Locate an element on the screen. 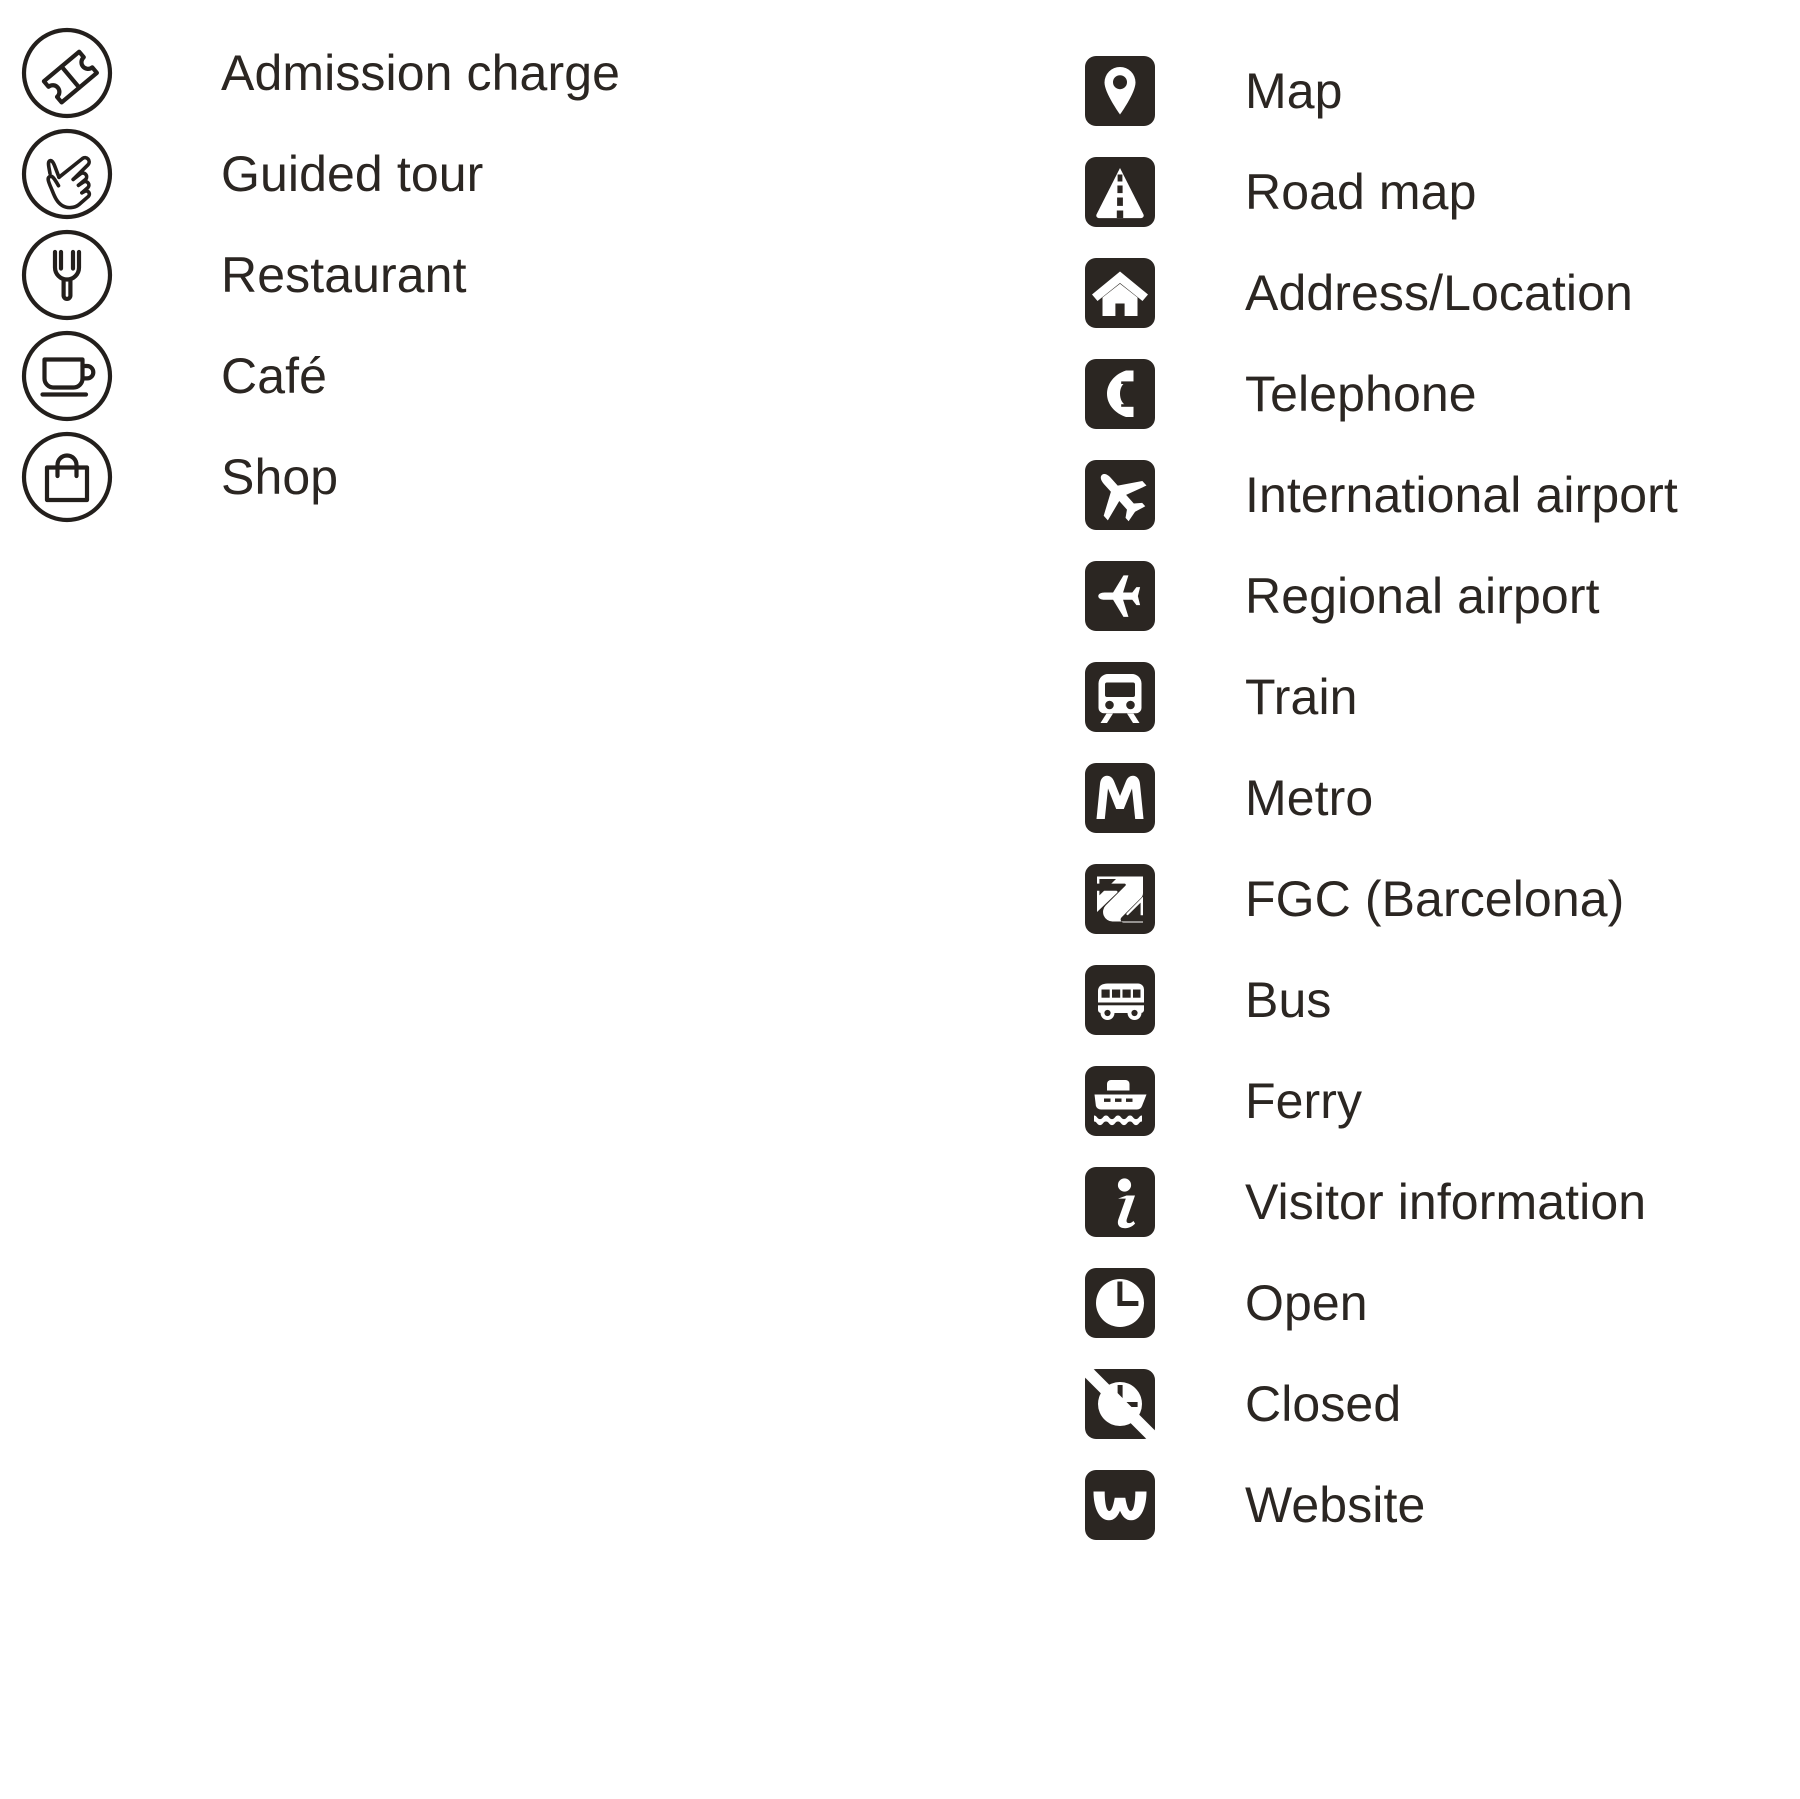 The image size is (1800, 1799). pointing-hand-icon is located at coordinates (67, 174).